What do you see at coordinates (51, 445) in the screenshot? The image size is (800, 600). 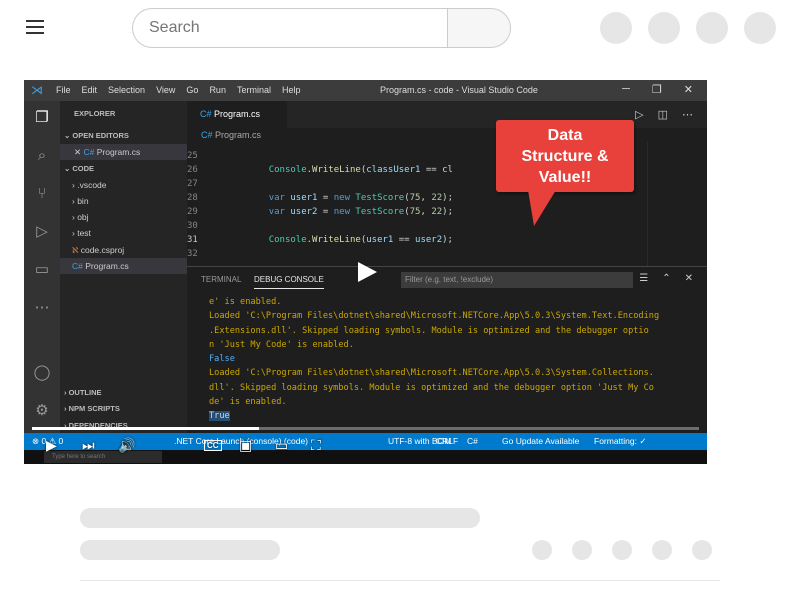 I see `play-icon: ▶` at bounding box center [51, 445].